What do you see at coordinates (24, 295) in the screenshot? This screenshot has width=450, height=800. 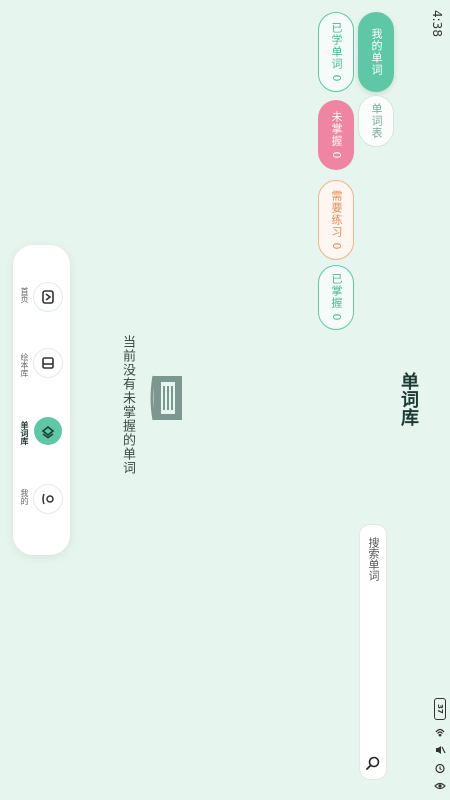 I see `nav-home-label: 首页` at bounding box center [24, 295].